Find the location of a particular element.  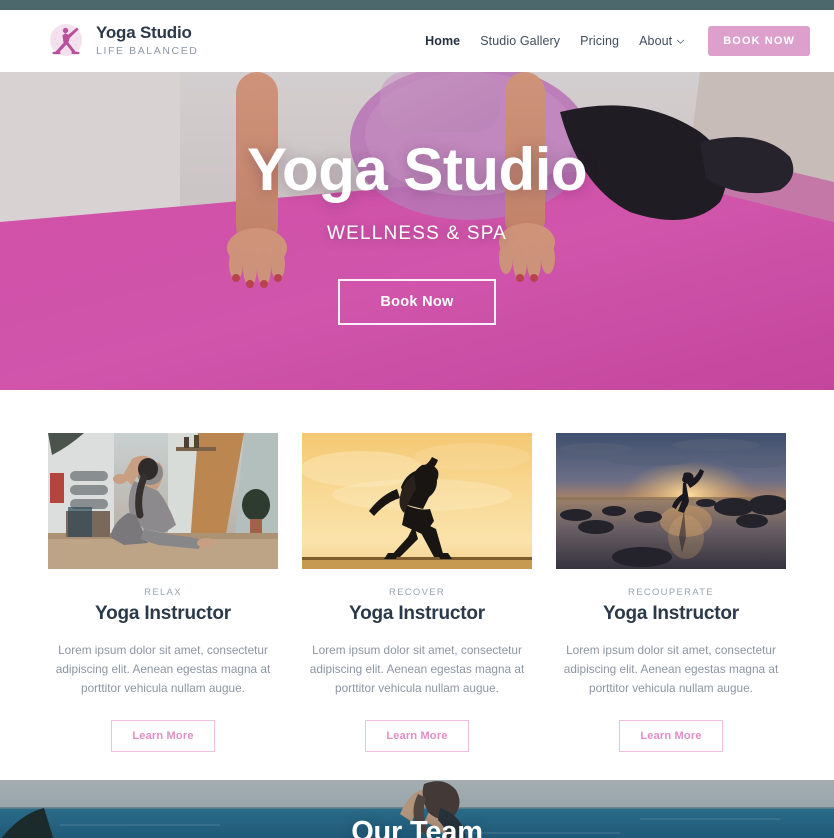

nav-item-about: About is located at coordinates (662, 41).